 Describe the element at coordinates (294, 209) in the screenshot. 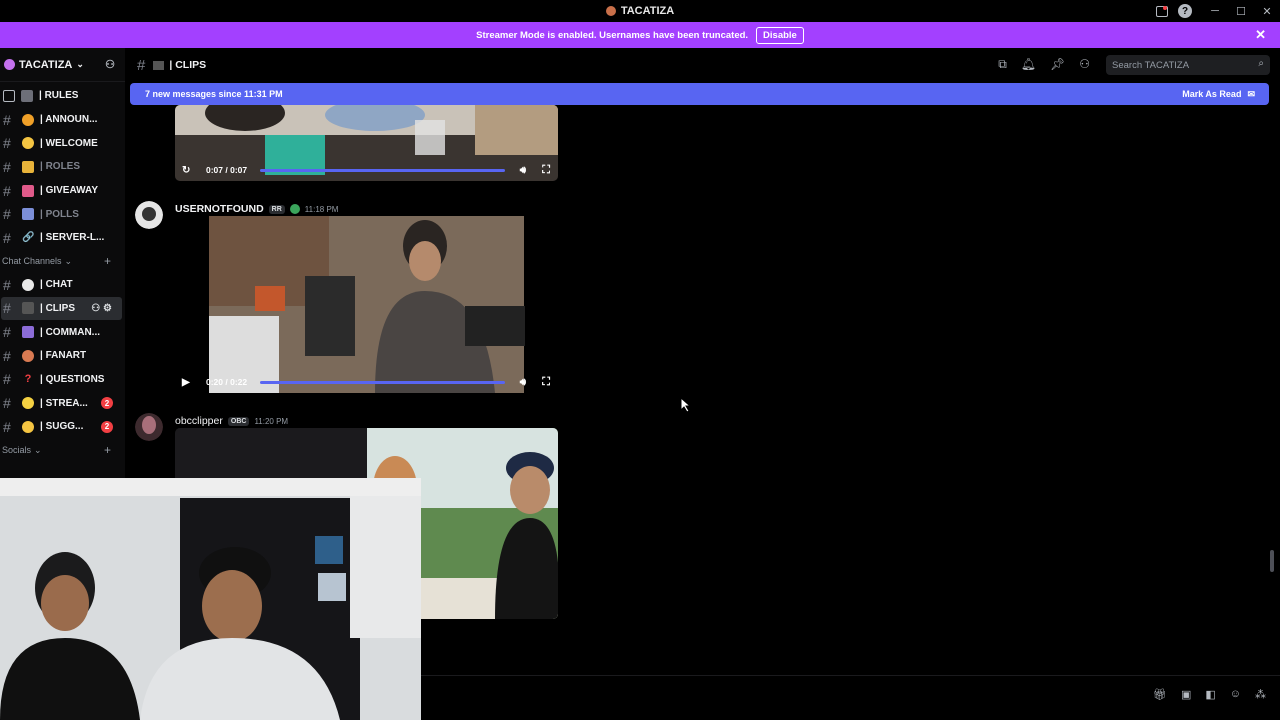

I see `badge-icon` at that location.